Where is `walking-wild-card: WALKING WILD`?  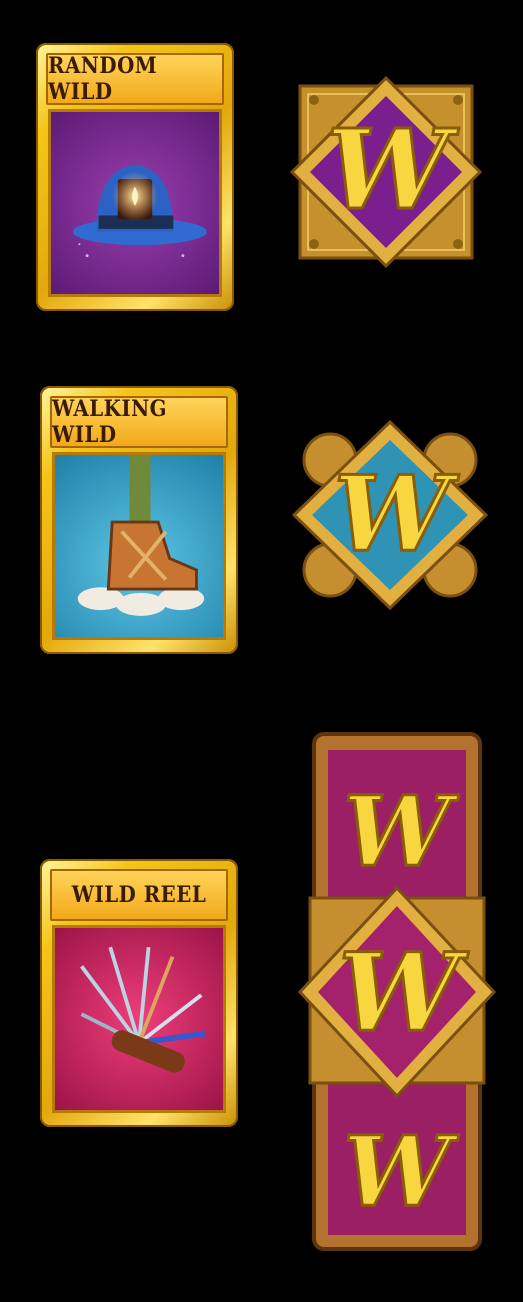 walking-wild-card: WALKING WILD is located at coordinates (139, 520).